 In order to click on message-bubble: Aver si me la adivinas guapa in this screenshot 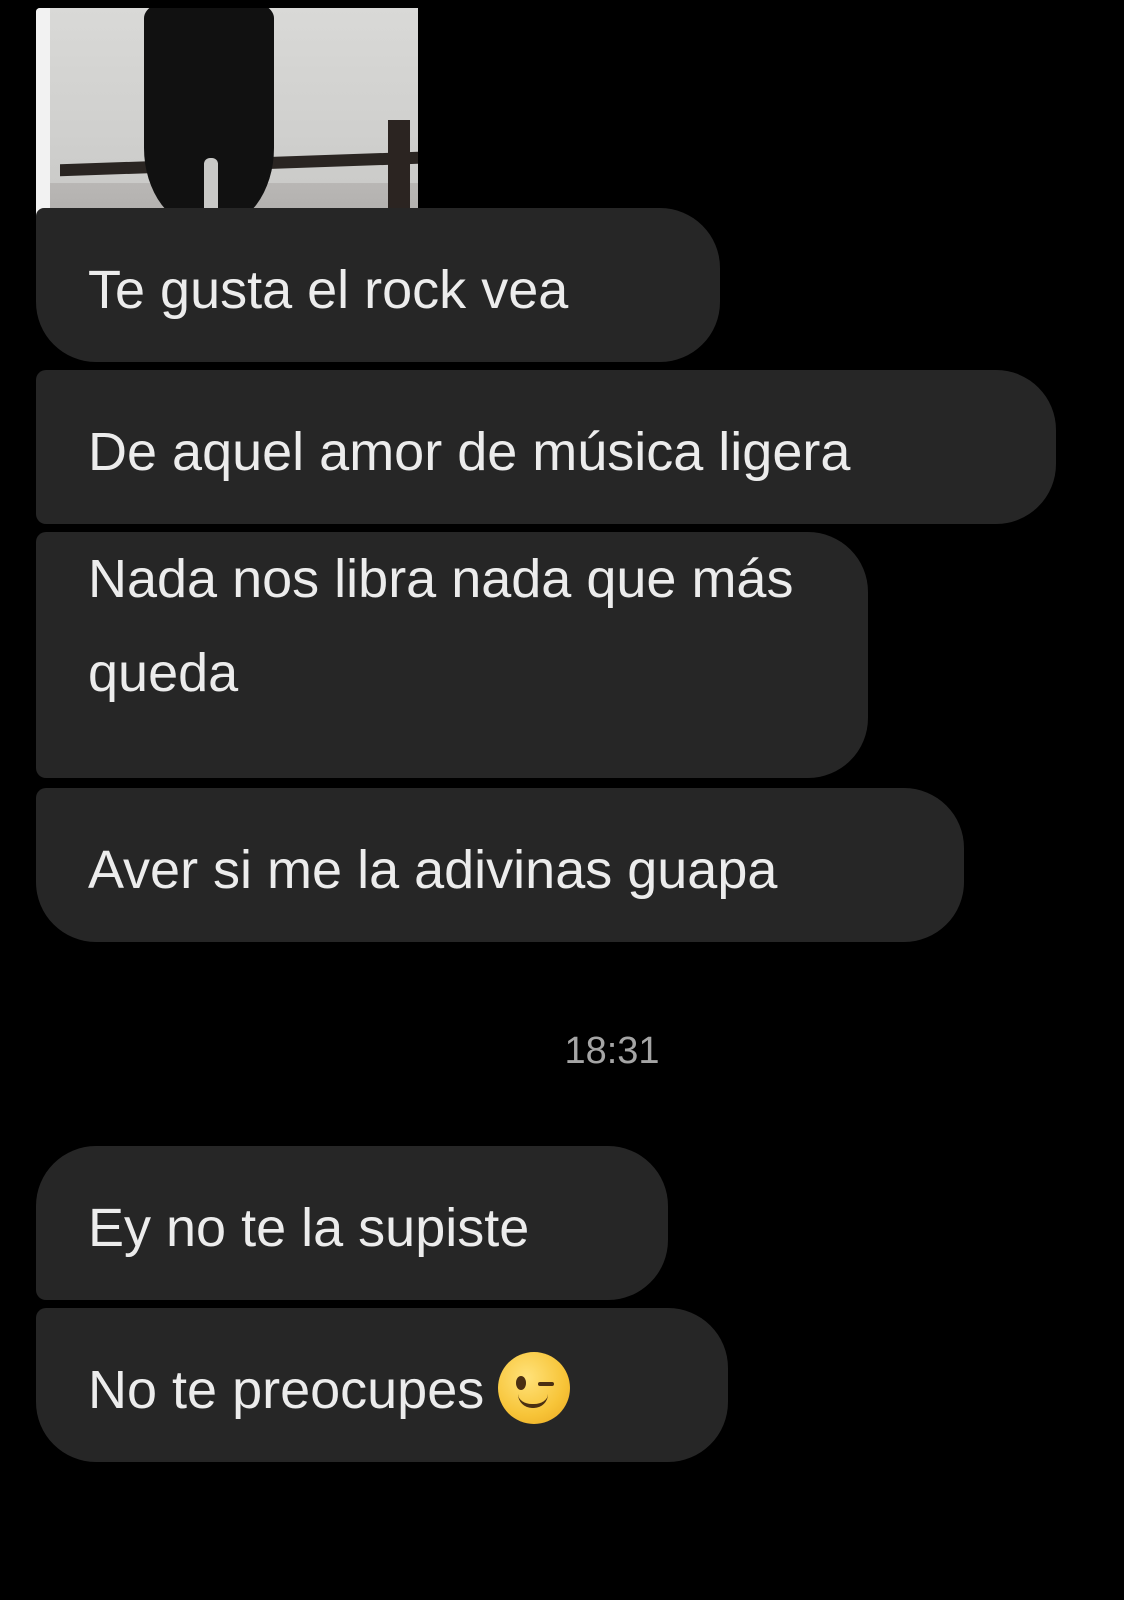, I will do `click(500, 865)`.